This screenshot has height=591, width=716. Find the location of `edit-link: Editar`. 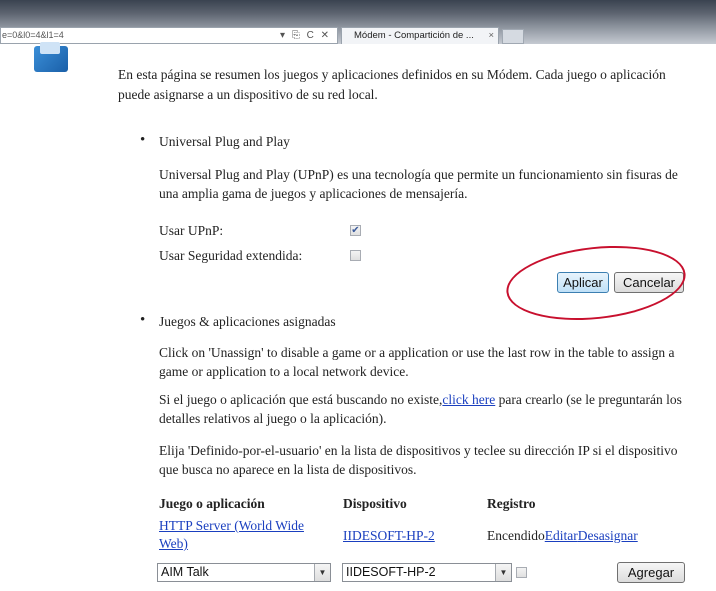

edit-link: Editar is located at coordinates (561, 535).